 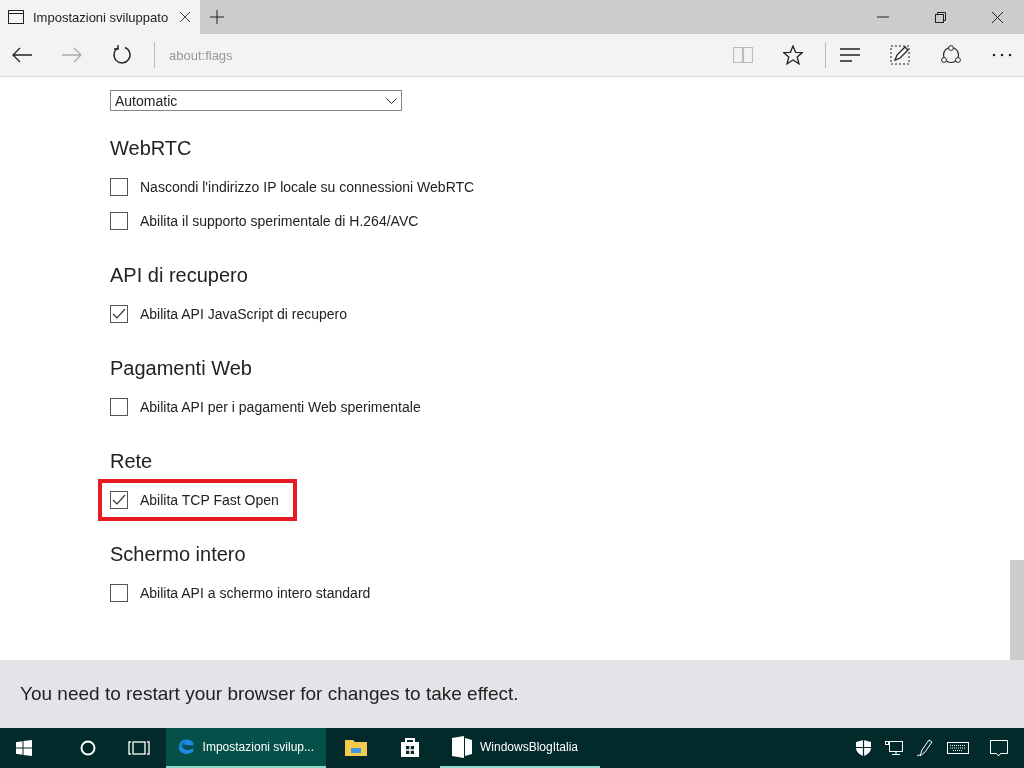 What do you see at coordinates (280, 407) in the screenshot?
I see `checkbox-label: Abilita API per i pagamenti Web sperimentale` at bounding box center [280, 407].